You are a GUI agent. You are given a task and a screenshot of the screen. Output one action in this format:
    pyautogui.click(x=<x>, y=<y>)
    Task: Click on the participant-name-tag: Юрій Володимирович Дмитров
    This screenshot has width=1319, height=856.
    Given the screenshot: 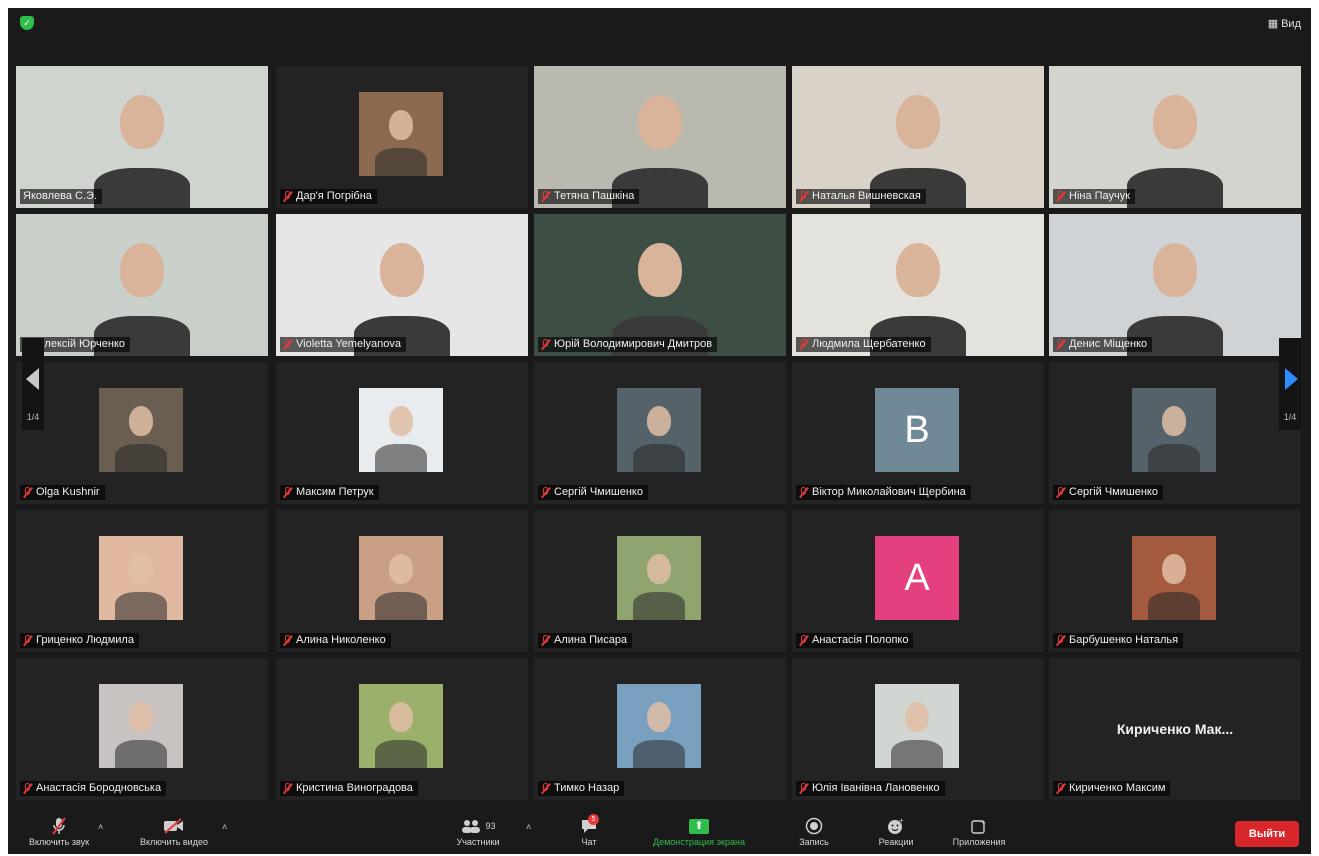 What is the action you would take?
    pyautogui.click(x=628, y=344)
    